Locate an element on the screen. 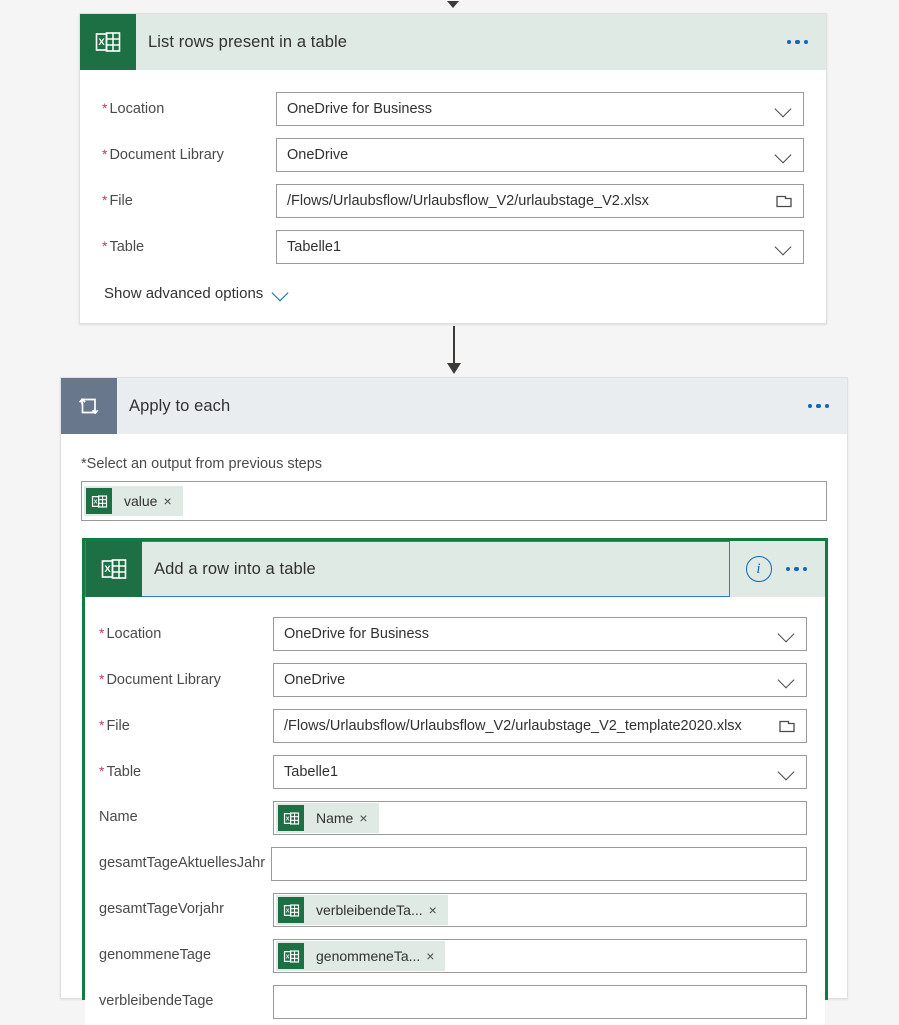 This screenshot has height=1025, width=899. output-token-input: X value × is located at coordinates (454, 501).